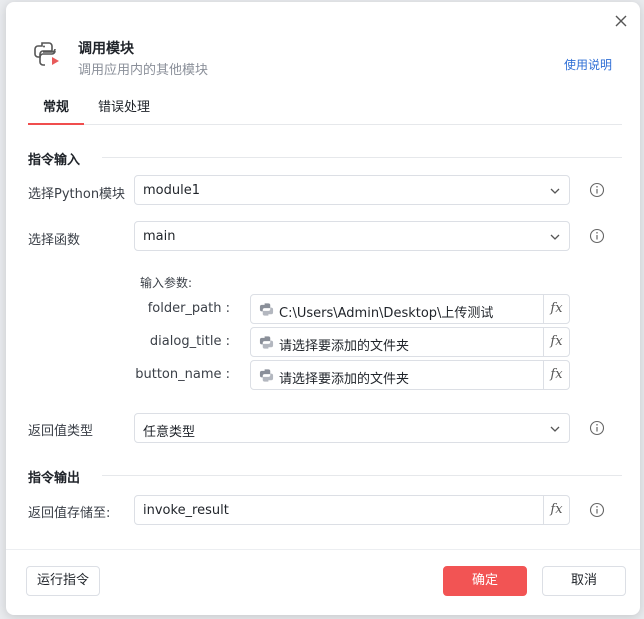 The width and height of the screenshot is (644, 619). Describe the element at coordinates (56, 112) in the screenshot. I see `tab-general: 常规` at that location.